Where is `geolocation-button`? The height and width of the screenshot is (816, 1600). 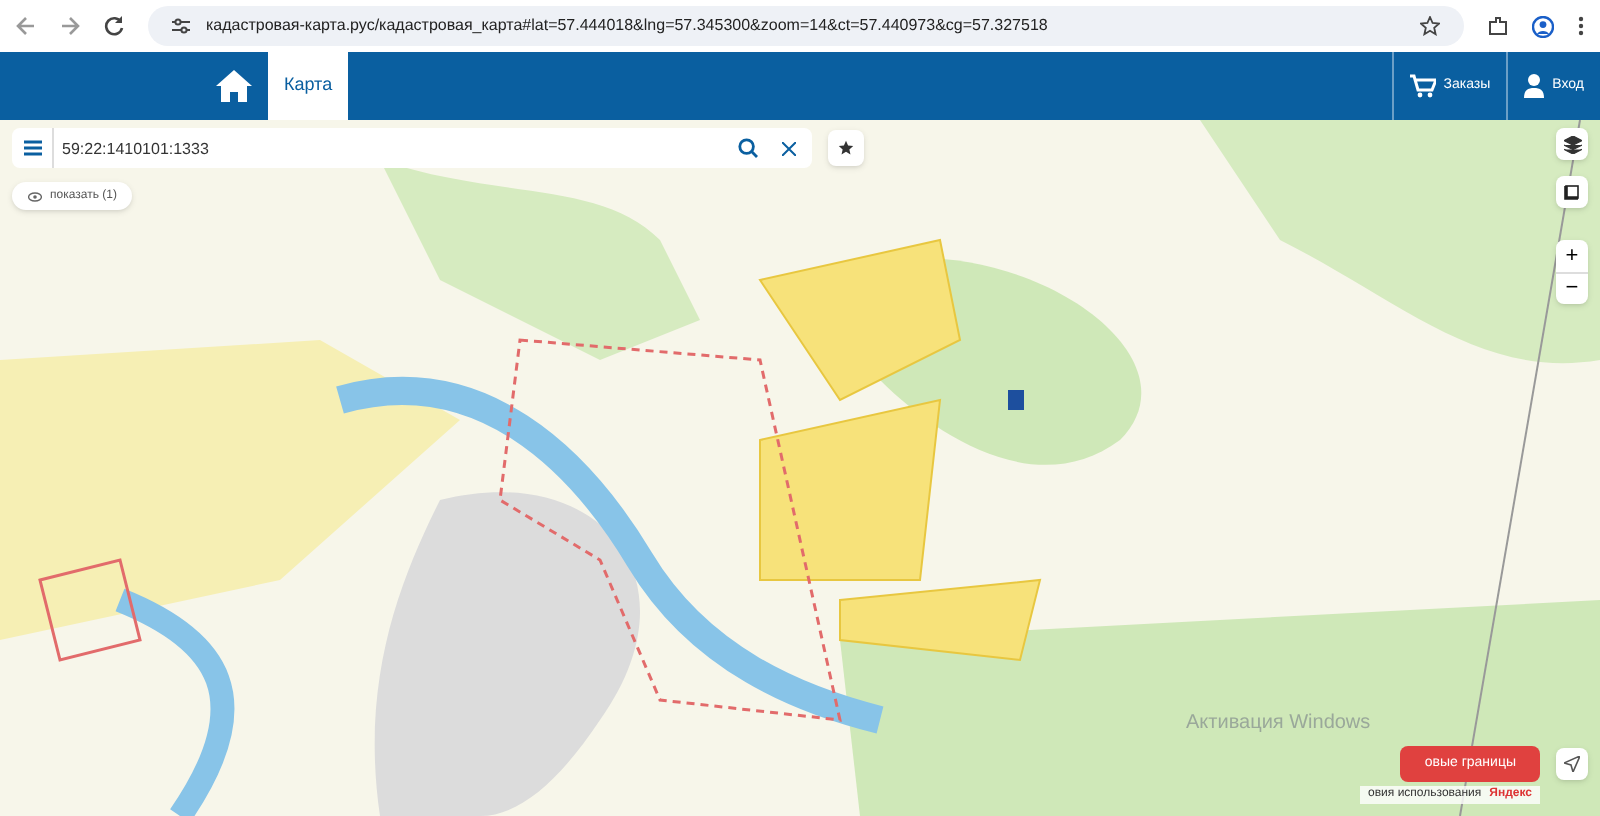
geolocation-button is located at coordinates (1572, 764).